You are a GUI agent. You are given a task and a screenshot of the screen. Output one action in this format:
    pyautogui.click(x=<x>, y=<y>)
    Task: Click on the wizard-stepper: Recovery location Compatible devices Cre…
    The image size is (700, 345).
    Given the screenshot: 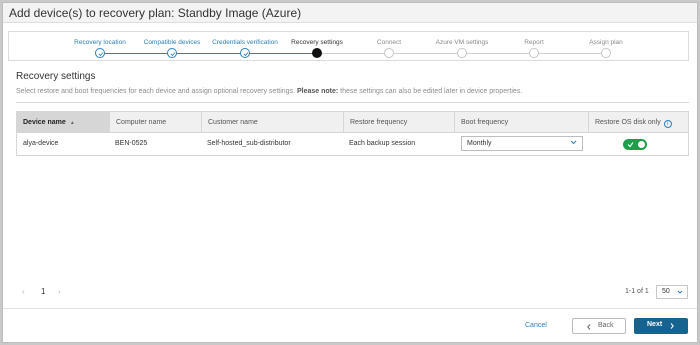 What is the action you would take?
    pyautogui.click(x=348, y=46)
    